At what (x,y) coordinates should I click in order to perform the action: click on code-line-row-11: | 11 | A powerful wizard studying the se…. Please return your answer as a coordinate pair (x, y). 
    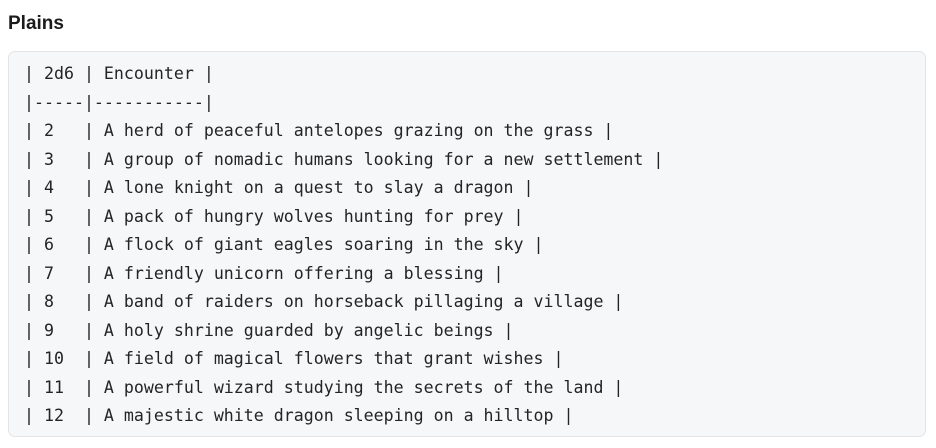
    Looking at the image, I should click on (324, 387).